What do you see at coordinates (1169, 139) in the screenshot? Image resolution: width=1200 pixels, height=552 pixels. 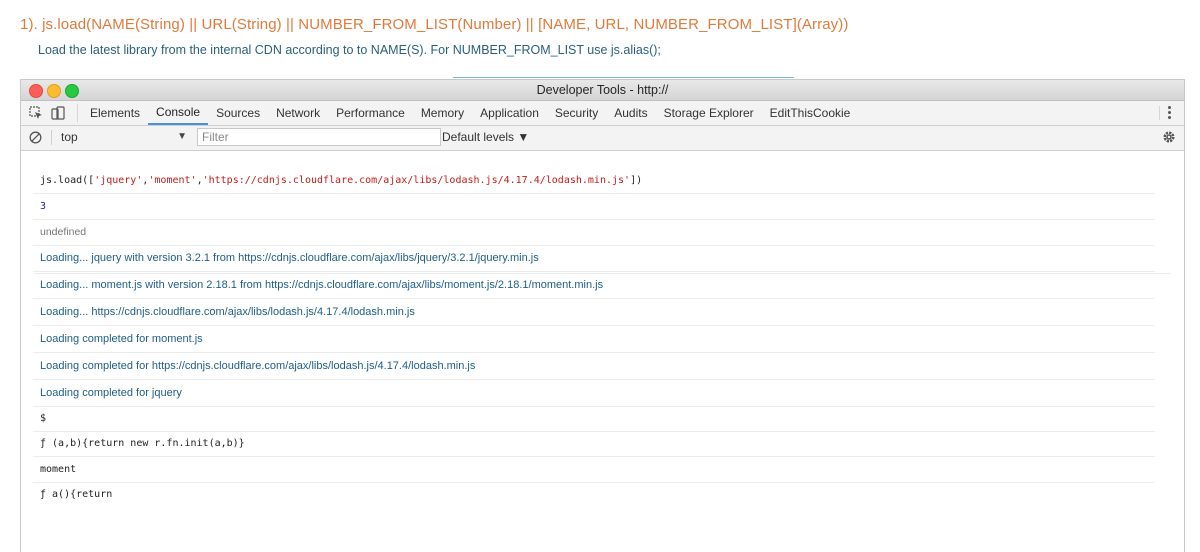 I see `gear-icon` at bounding box center [1169, 139].